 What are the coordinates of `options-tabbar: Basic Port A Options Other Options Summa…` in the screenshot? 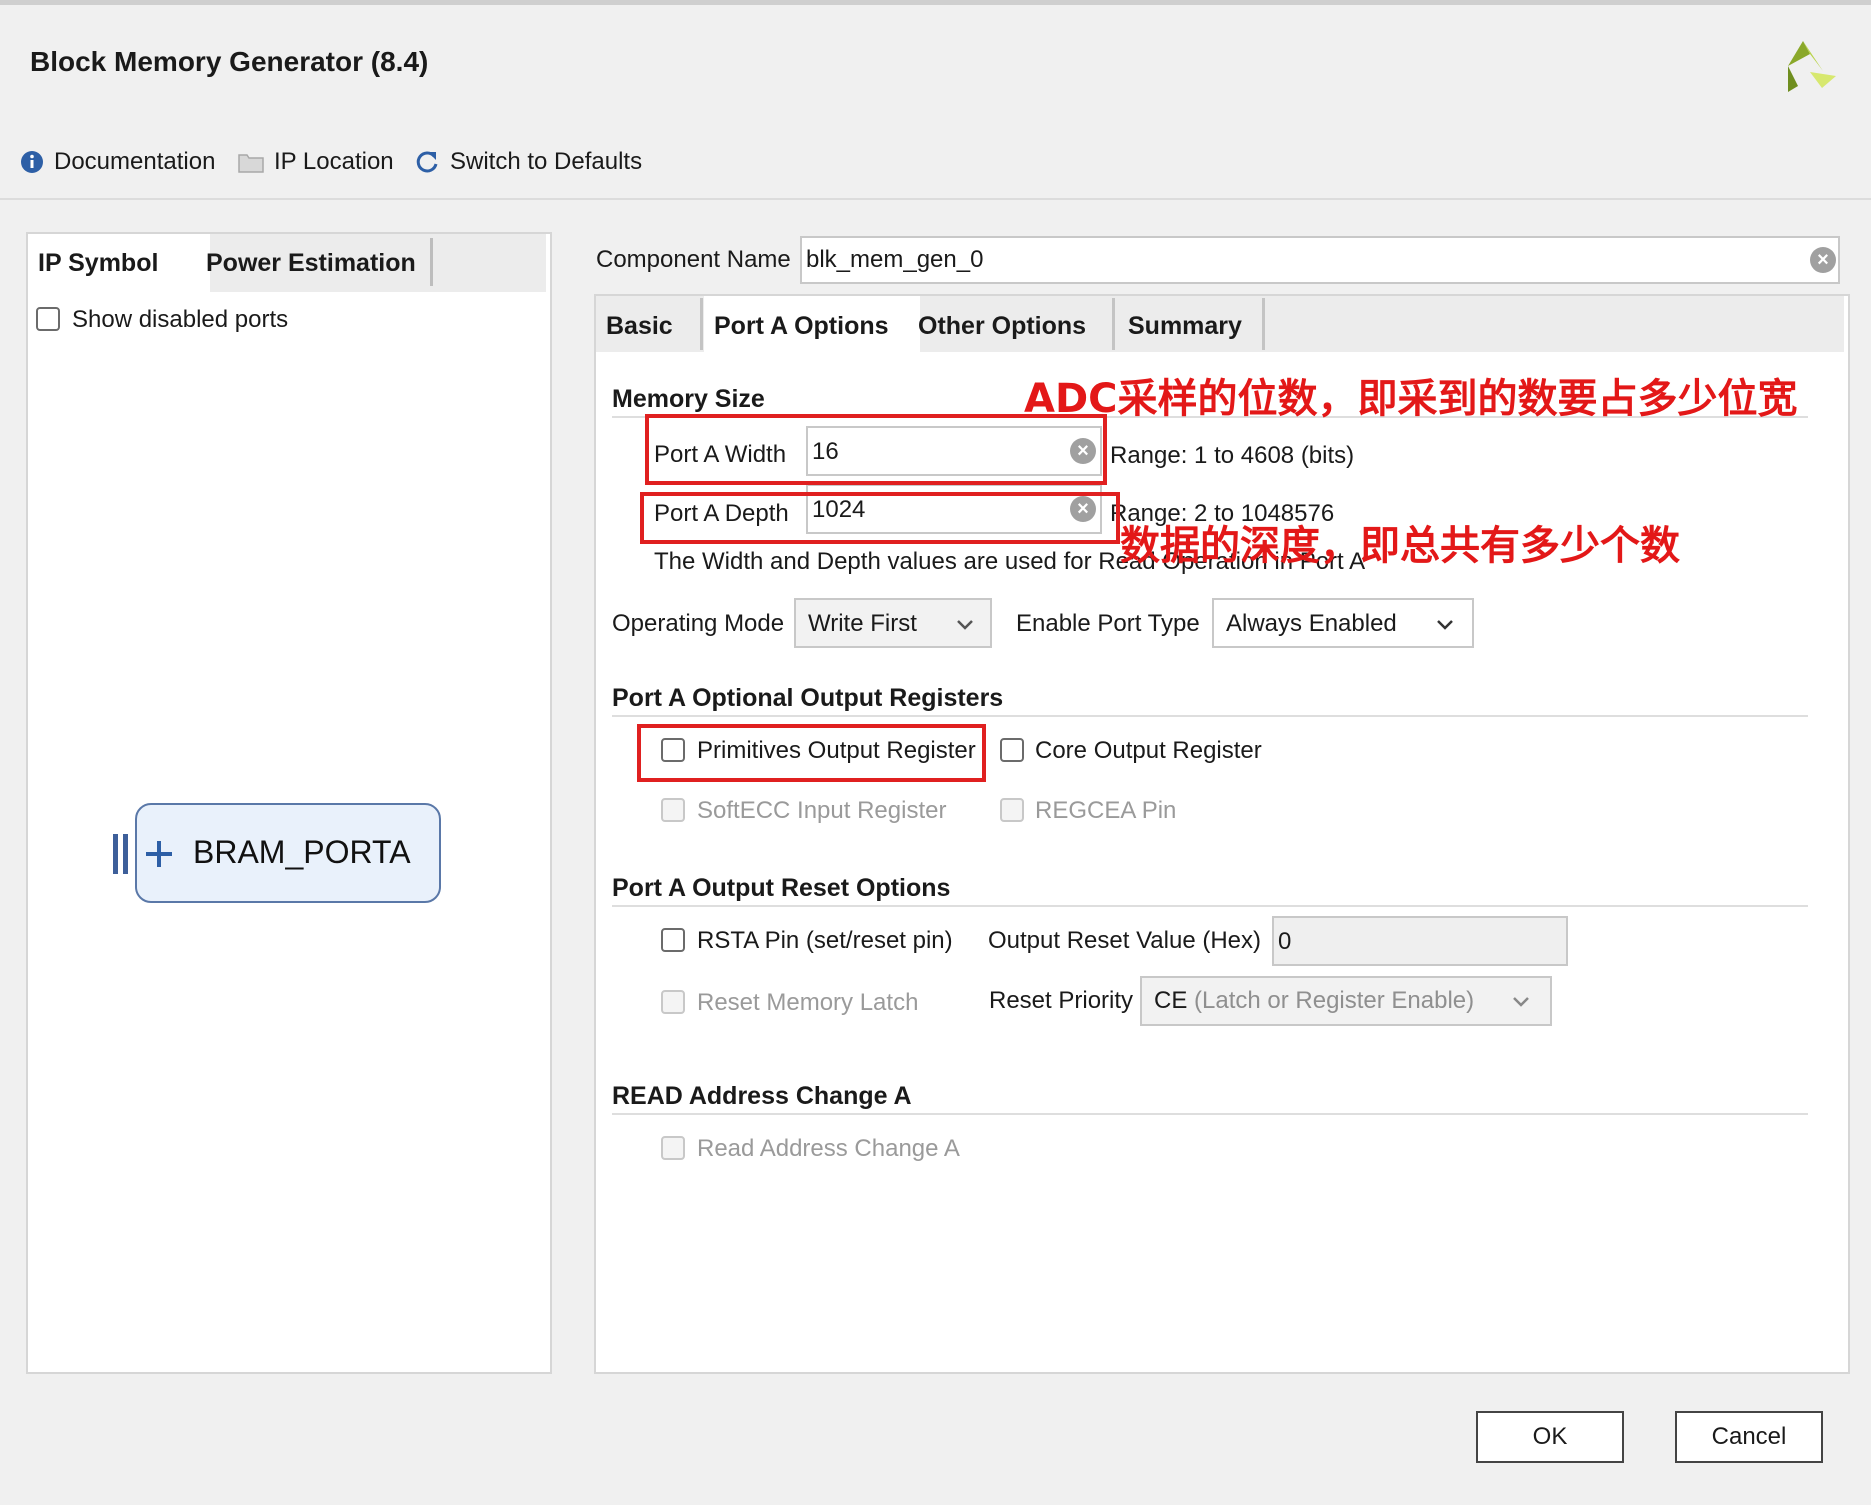 It's located at (1220, 324).